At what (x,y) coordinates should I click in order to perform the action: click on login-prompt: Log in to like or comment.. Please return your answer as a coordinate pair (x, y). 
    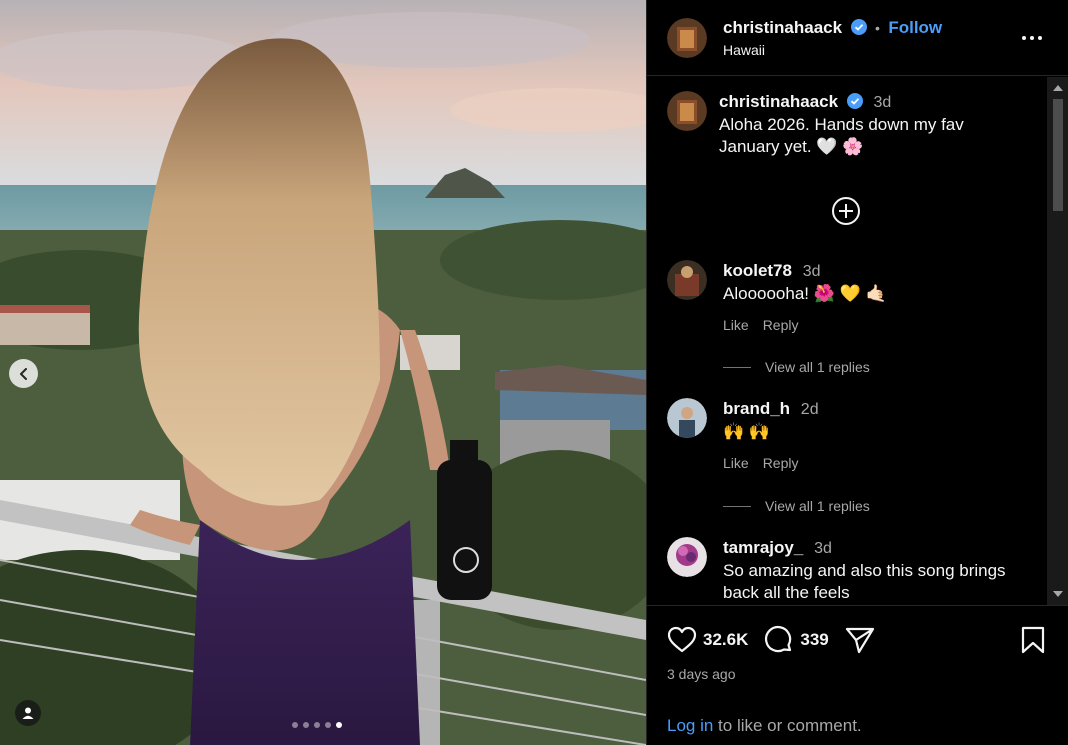
    Looking at the image, I should click on (764, 726).